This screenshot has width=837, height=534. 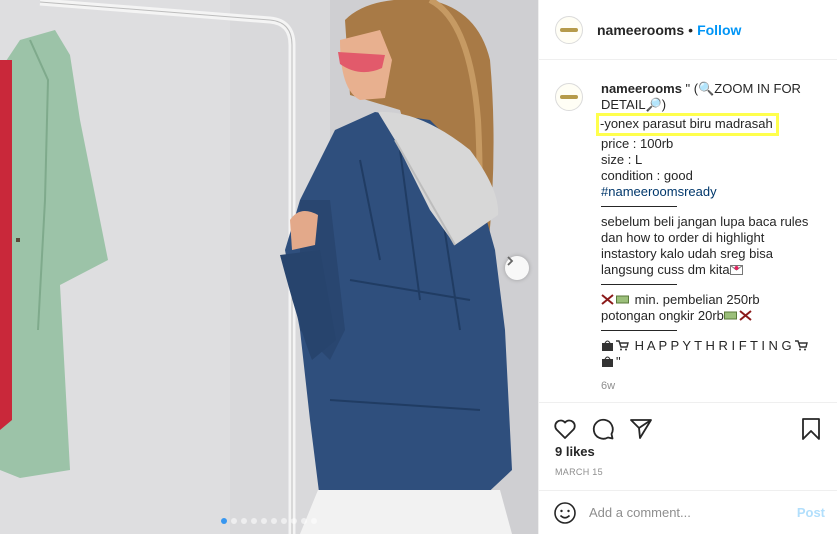 What do you see at coordinates (662, 315) in the screenshot?
I see `caption-shipping: potongan ongkir 20rb` at bounding box center [662, 315].